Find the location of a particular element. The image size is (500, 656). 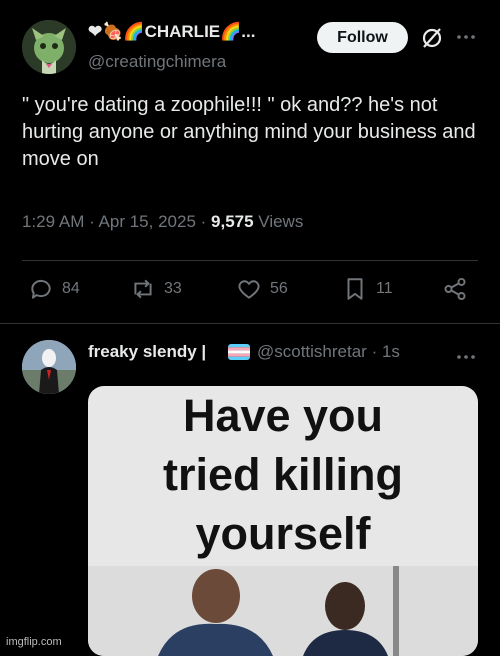

views-label: Views is located at coordinates (278, 221).